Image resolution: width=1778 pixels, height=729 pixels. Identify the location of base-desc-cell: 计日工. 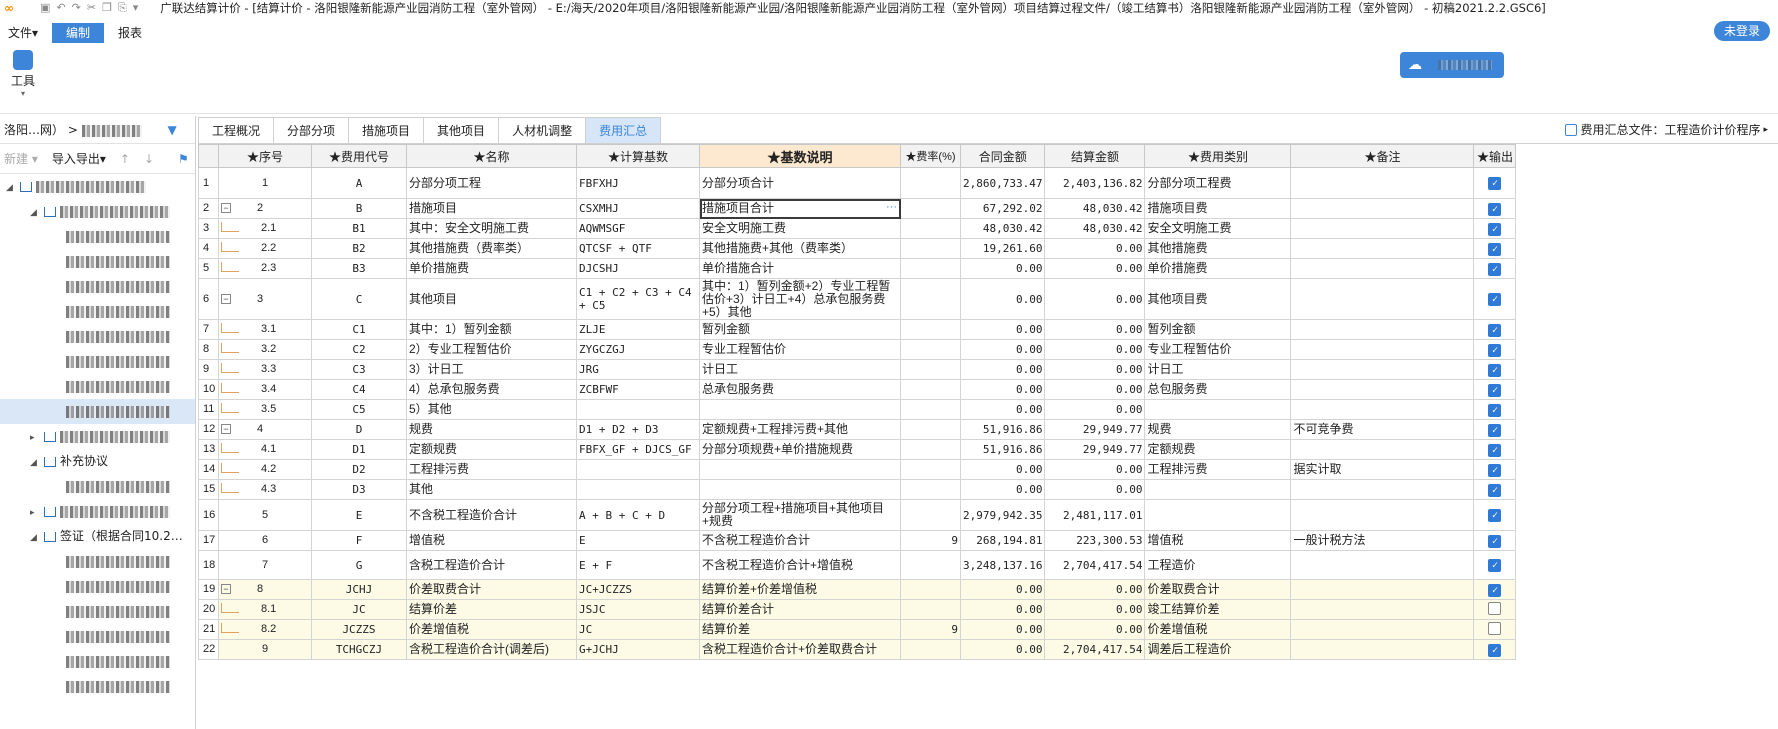
(800, 369).